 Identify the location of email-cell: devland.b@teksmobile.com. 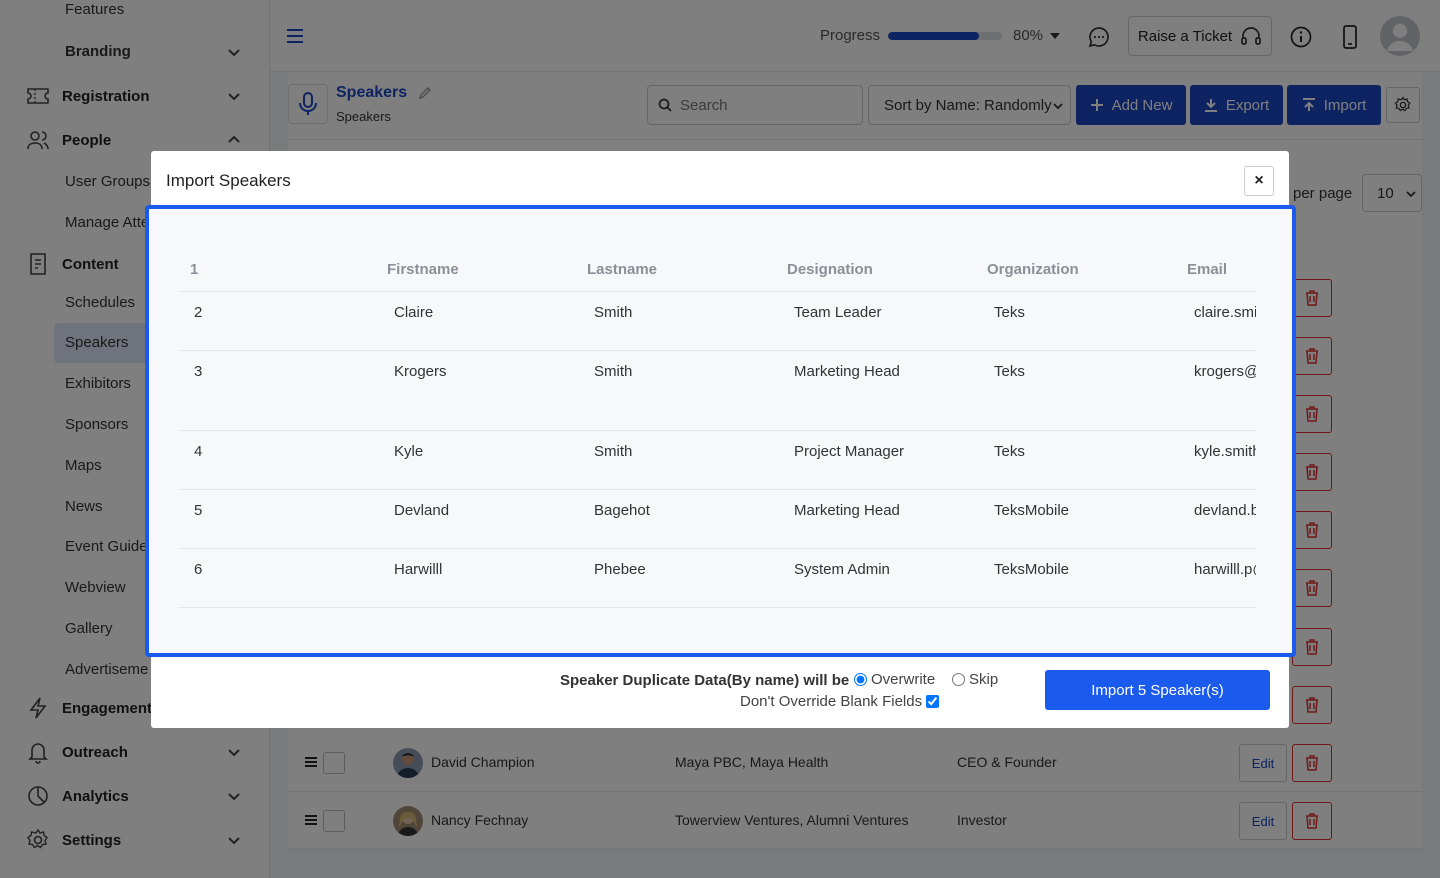
(1225, 510).